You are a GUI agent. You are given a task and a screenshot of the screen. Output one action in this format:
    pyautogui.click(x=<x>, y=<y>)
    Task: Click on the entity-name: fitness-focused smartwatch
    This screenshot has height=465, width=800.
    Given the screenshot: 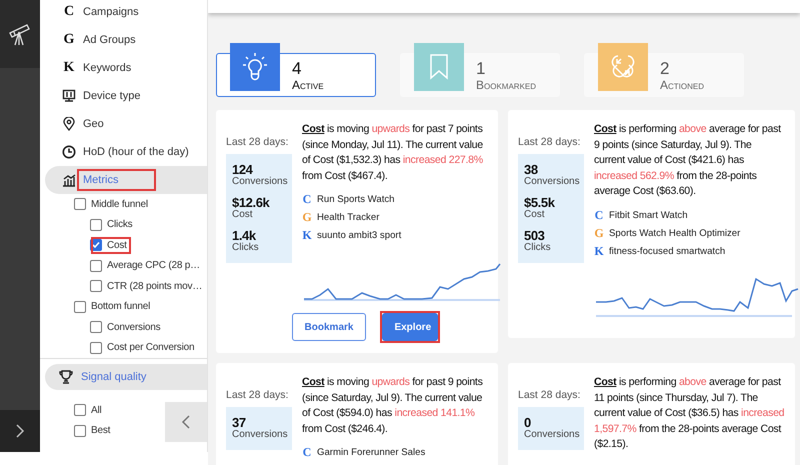 What is the action you would take?
    pyautogui.click(x=667, y=251)
    